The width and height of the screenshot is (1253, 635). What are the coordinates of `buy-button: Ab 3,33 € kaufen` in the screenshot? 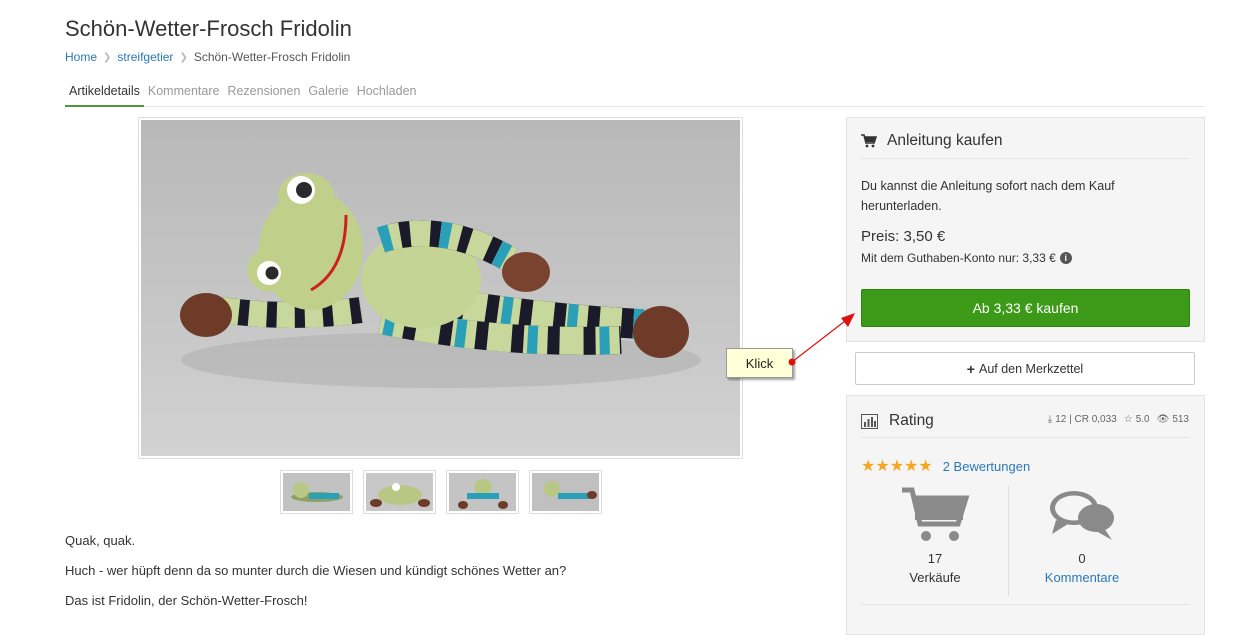 It's located at (1025, 308).